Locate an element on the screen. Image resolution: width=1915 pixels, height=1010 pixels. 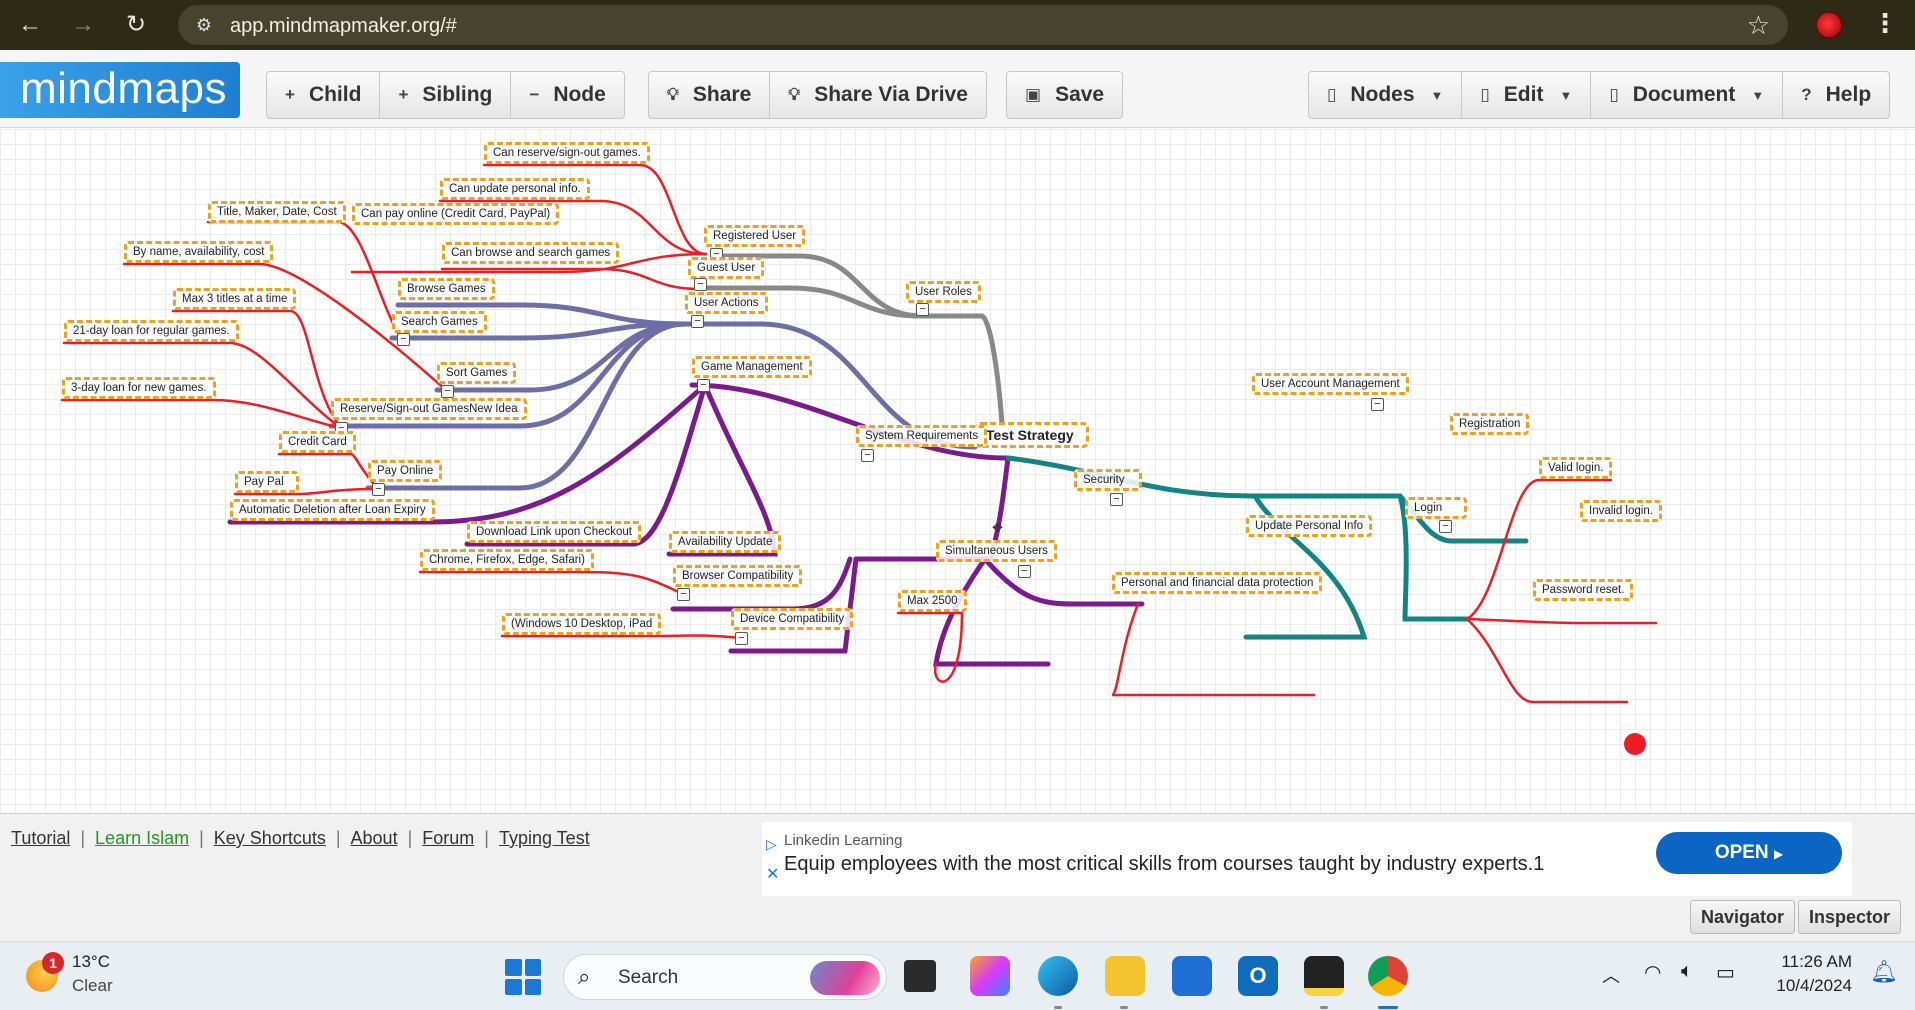
collapse-simultaneous-users-icon: − is located at coordinates (1024, 571).